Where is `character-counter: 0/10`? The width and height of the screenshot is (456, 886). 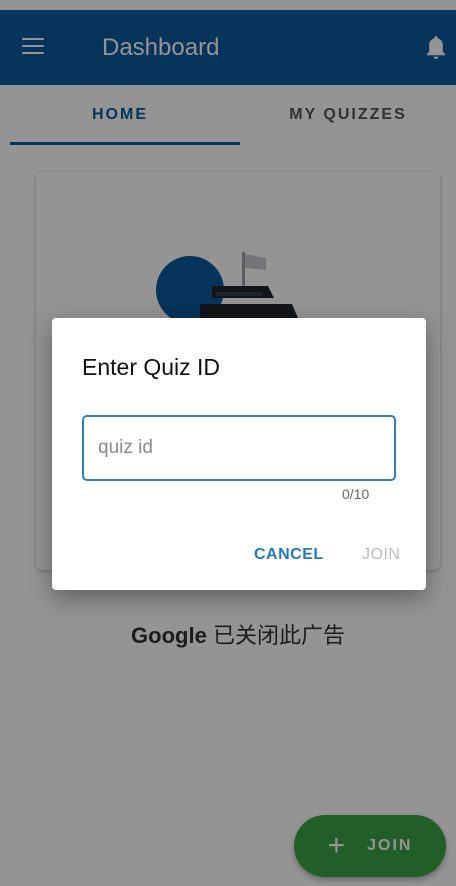
character-counter: 0/10 is located at coordinates (356, 494).